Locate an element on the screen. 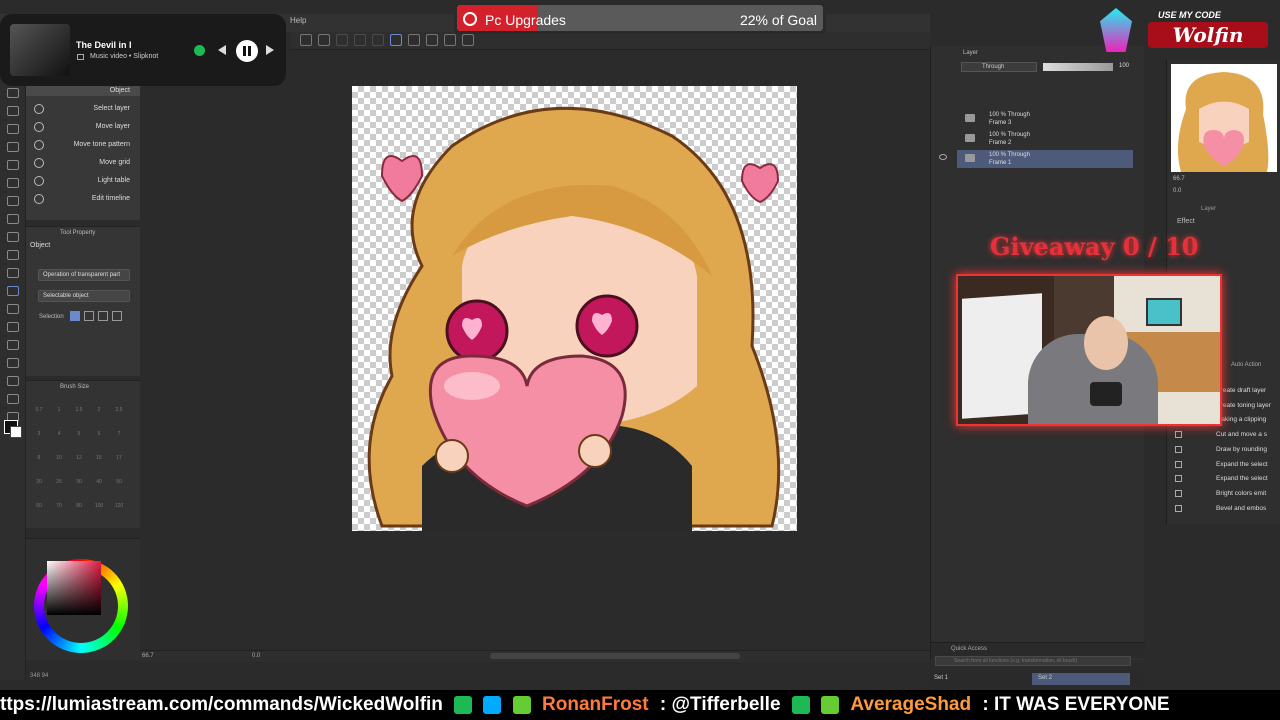  transform-icon is located at coordinates (306, 40).